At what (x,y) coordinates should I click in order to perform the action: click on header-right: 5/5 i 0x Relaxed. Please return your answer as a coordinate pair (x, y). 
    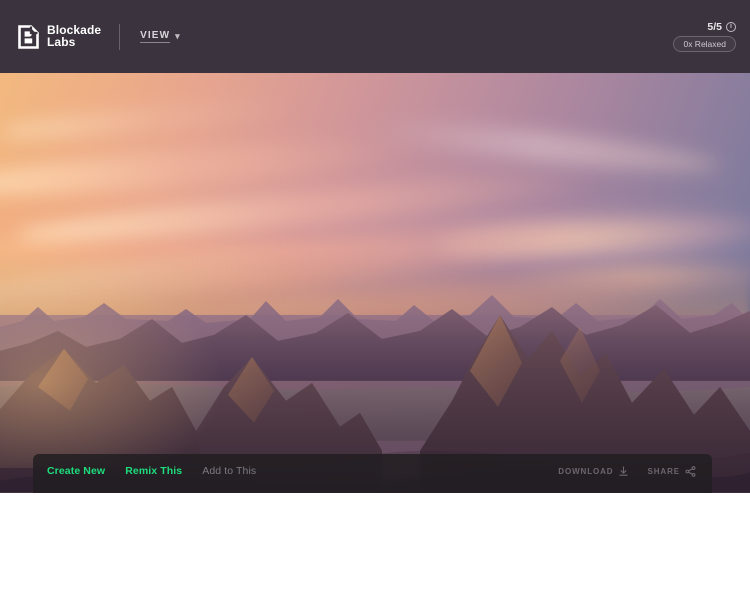
    Looking at the image, I should click on (711, 36).